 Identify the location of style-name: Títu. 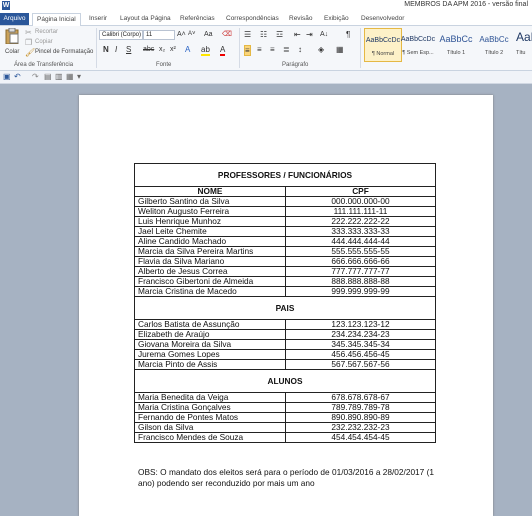
(521, 53).